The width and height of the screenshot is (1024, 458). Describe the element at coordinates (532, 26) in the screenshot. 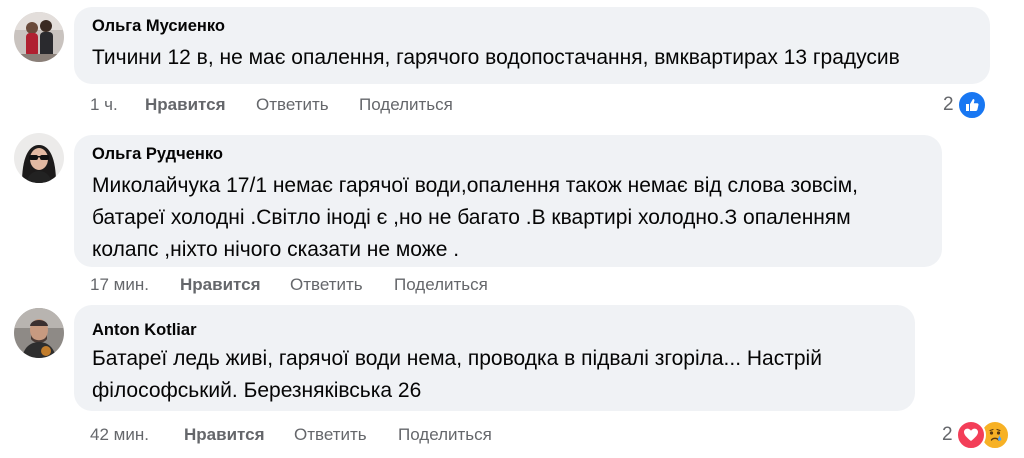

I see `comment-author: Ольга Мусиенко` at that location.